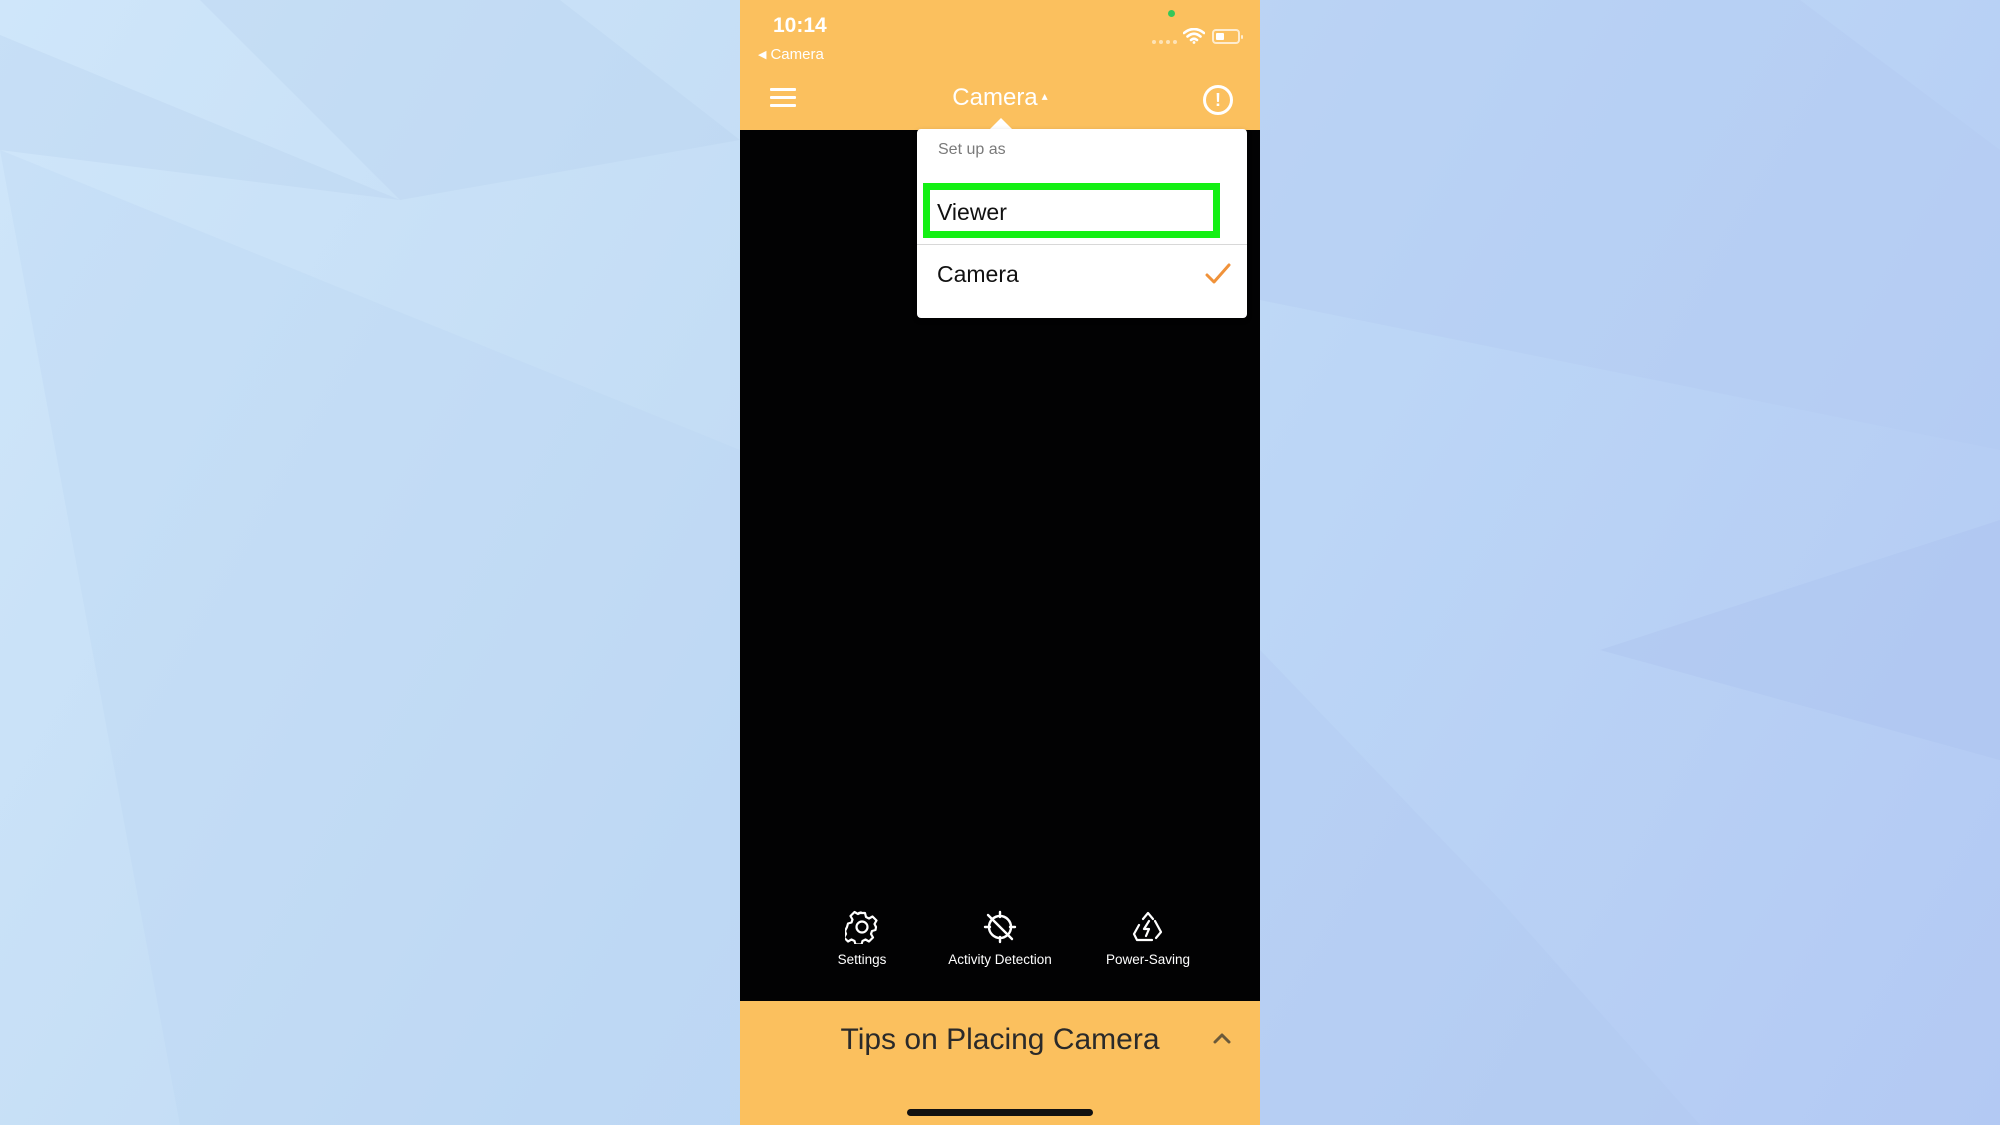 Image resolution: width=2000 pixels, height=1125 pixels. I want to click on mic-indicator-dot, so click(1171, 13).